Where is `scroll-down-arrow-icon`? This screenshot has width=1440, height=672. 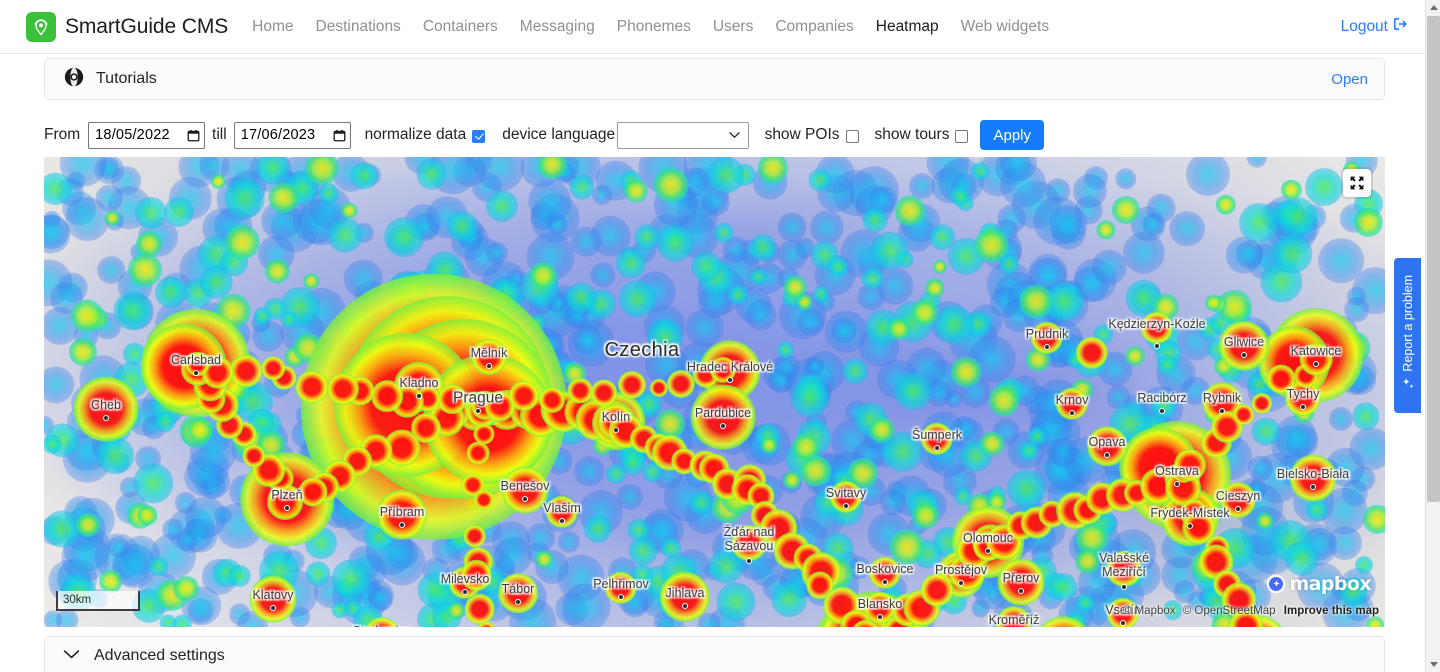
scroll-down-arrow-icon is located at coordinates (1433, 664).